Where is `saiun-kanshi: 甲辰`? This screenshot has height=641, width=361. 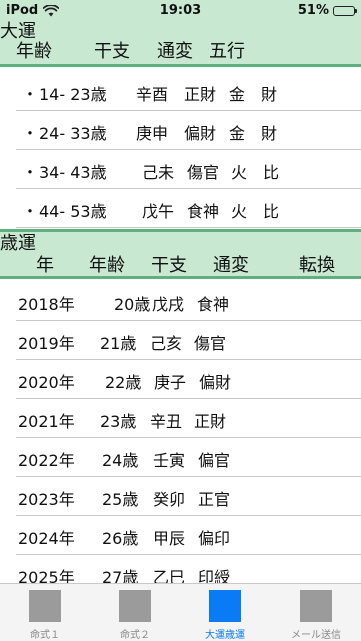 saiun-kanshi: 甲辰 is located at coordinates (169, 538).